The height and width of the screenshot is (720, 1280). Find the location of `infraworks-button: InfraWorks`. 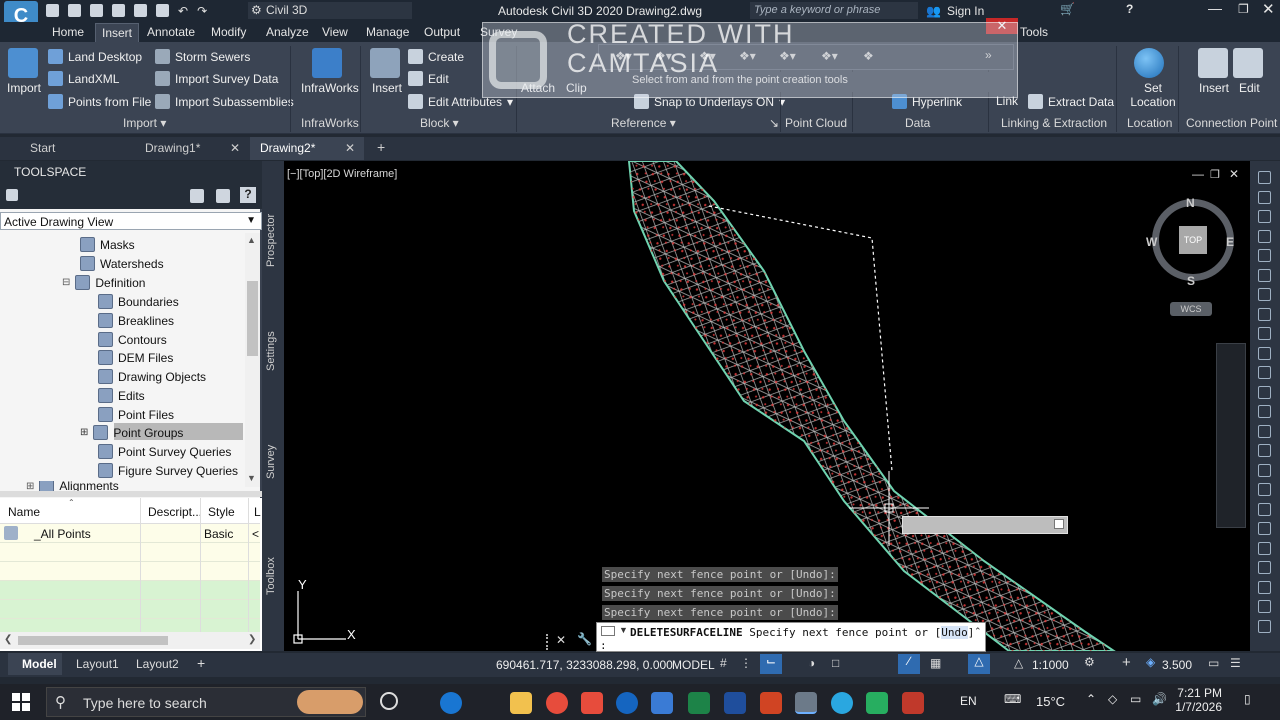

infraworks-button: InfraWorks is located at coordinates (330, 88).